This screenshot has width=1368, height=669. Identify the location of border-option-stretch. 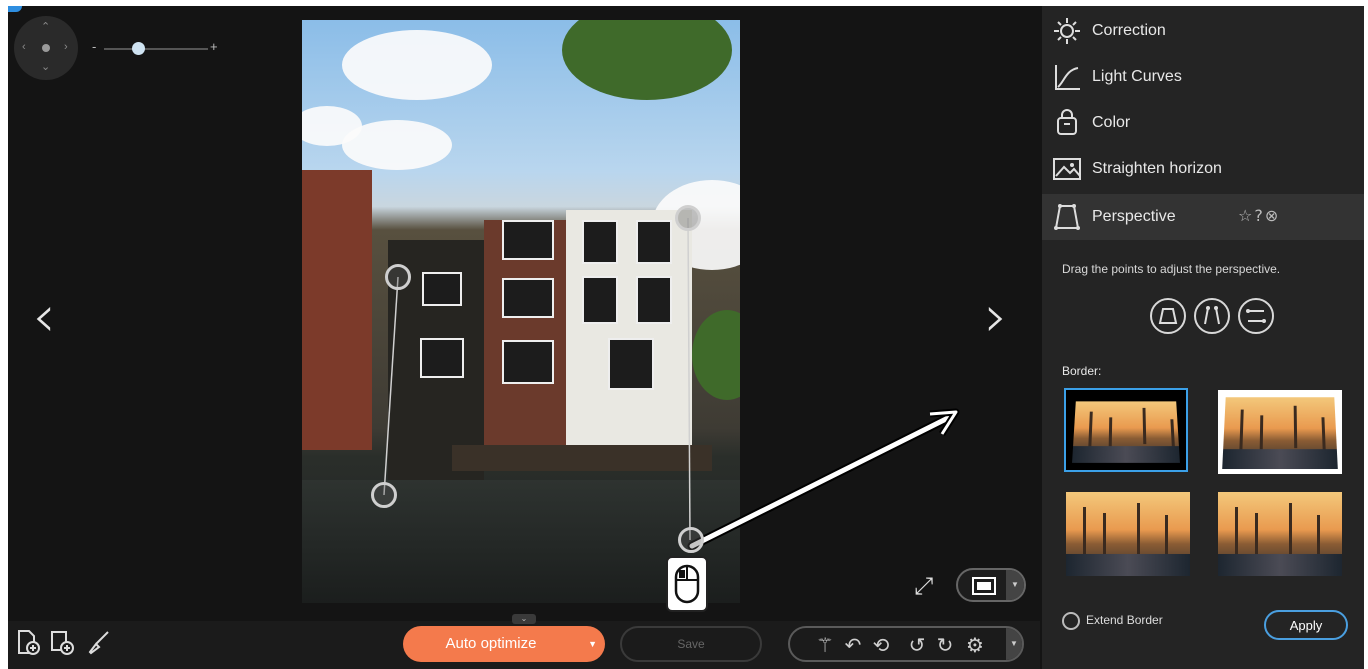
(1280, 534).